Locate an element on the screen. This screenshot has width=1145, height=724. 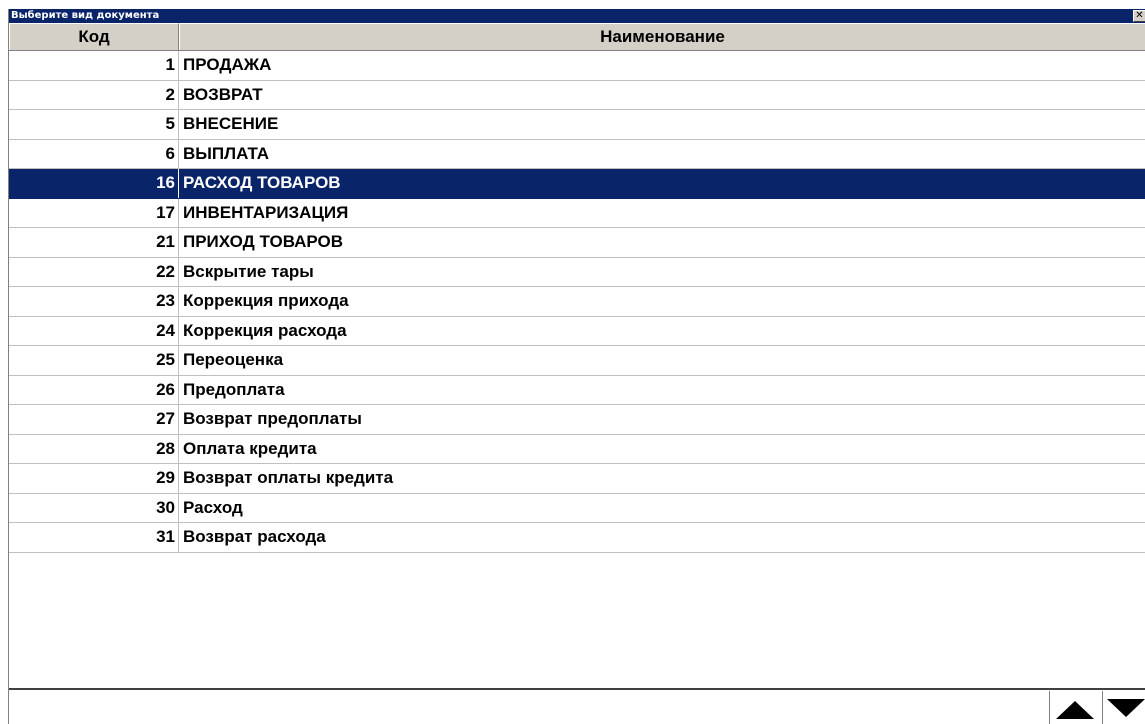
table-row: 29 Возврат оплаты кредита is located at coordinates (577, 479).